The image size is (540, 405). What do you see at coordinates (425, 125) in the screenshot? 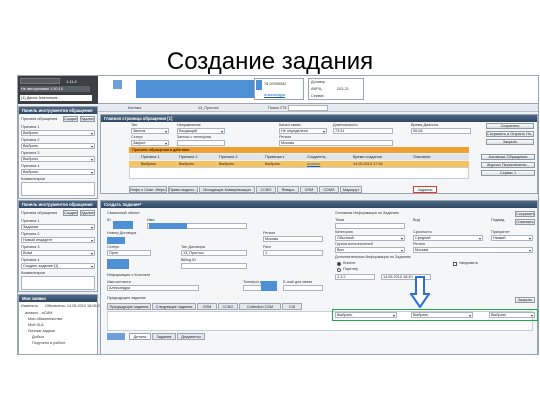
I see `dialog-time-label: Время Диалога` at bounding box center [425, 125].